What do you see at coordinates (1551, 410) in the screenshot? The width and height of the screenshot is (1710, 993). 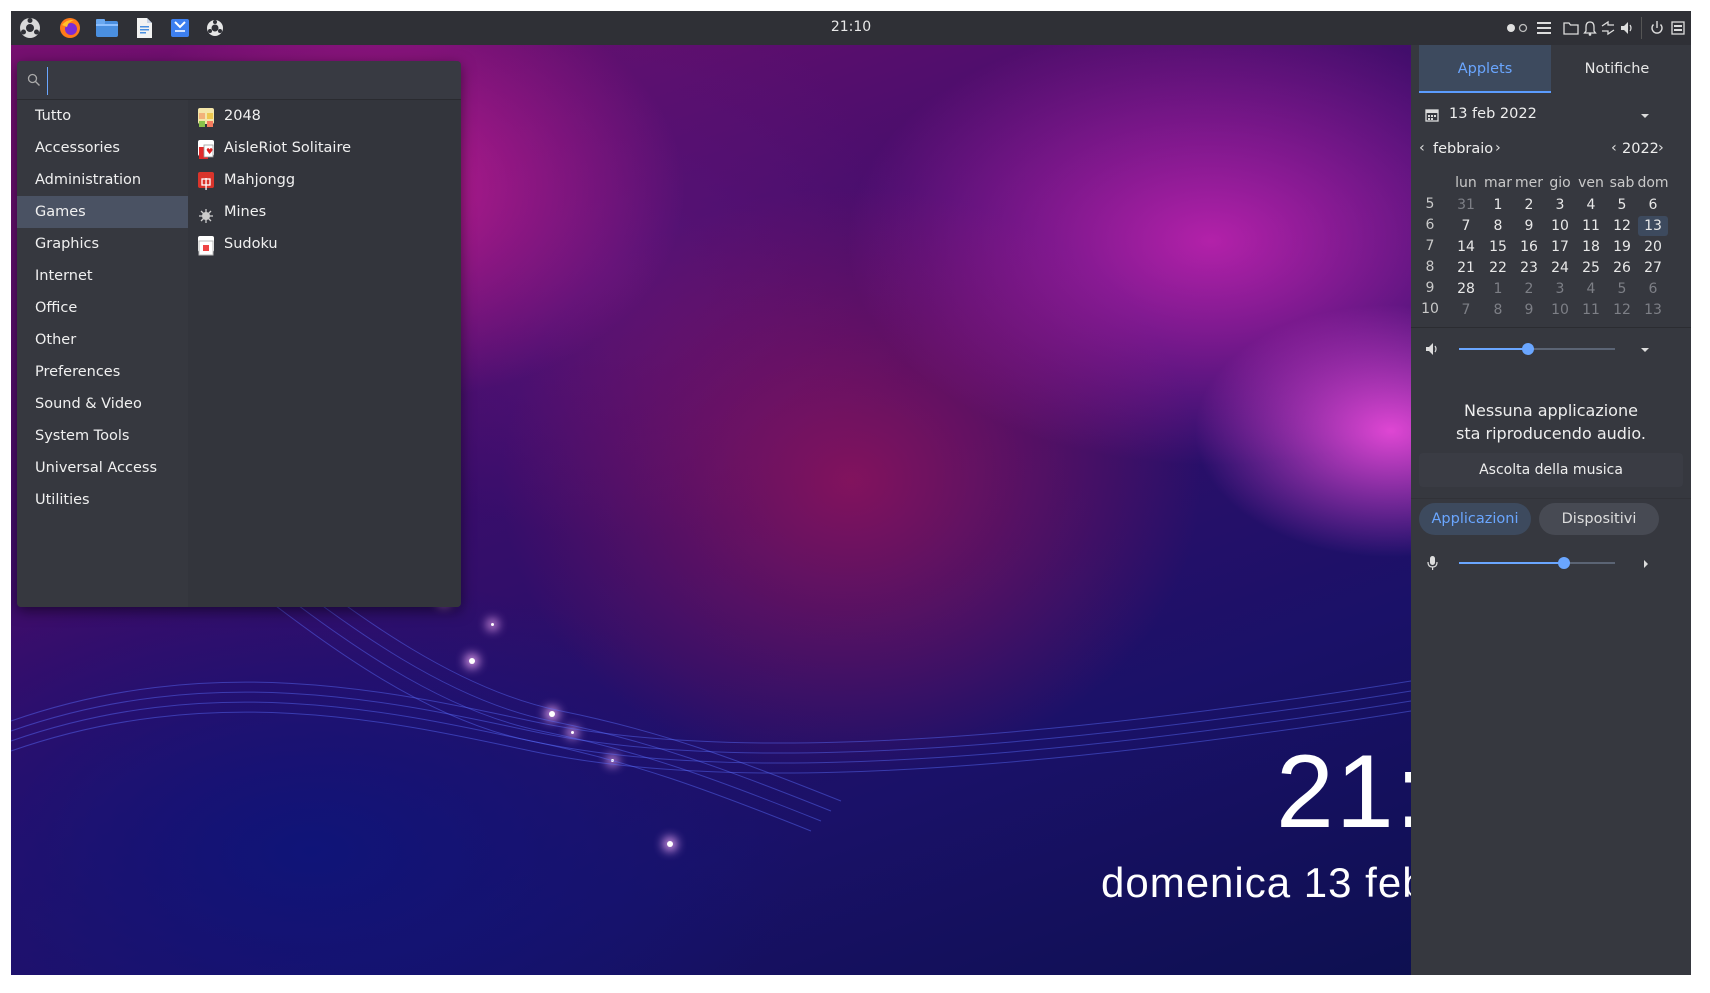 I see `no-audio-line-1: Nessuna applicazione` at bounding box center [1551, 410].